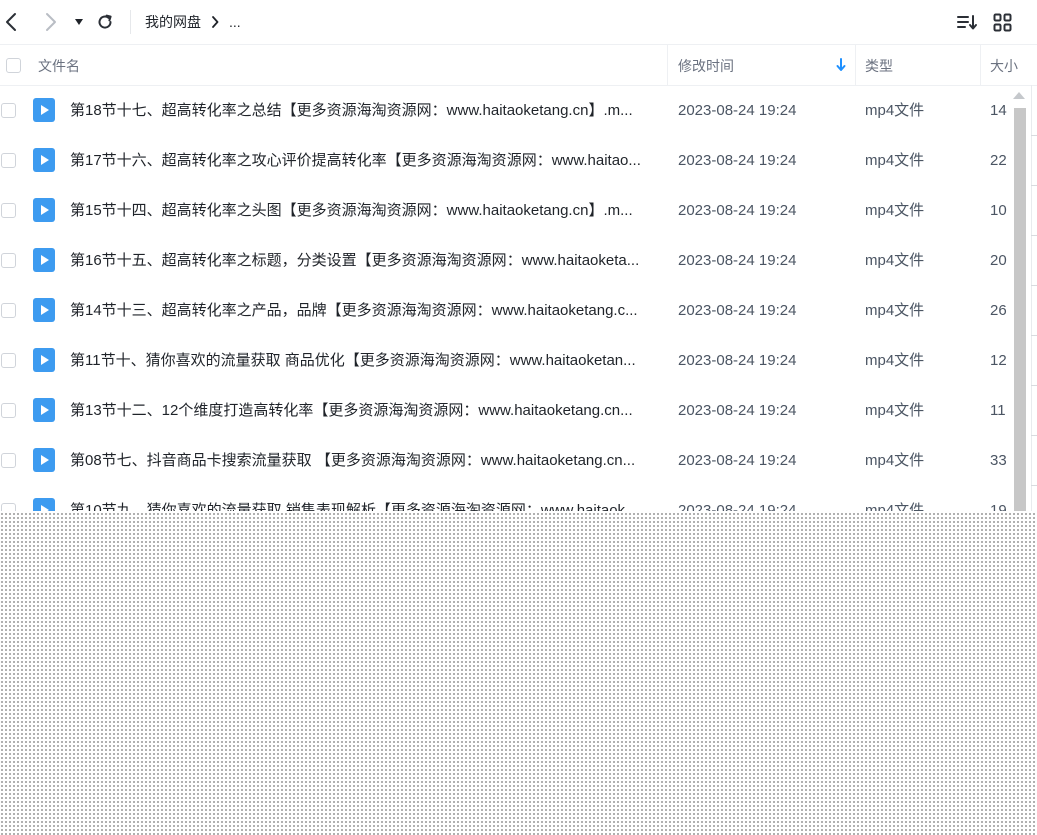 This screenshot has width=1037, height=835. I want to click on right-edge-divider, so click(1031, 298).